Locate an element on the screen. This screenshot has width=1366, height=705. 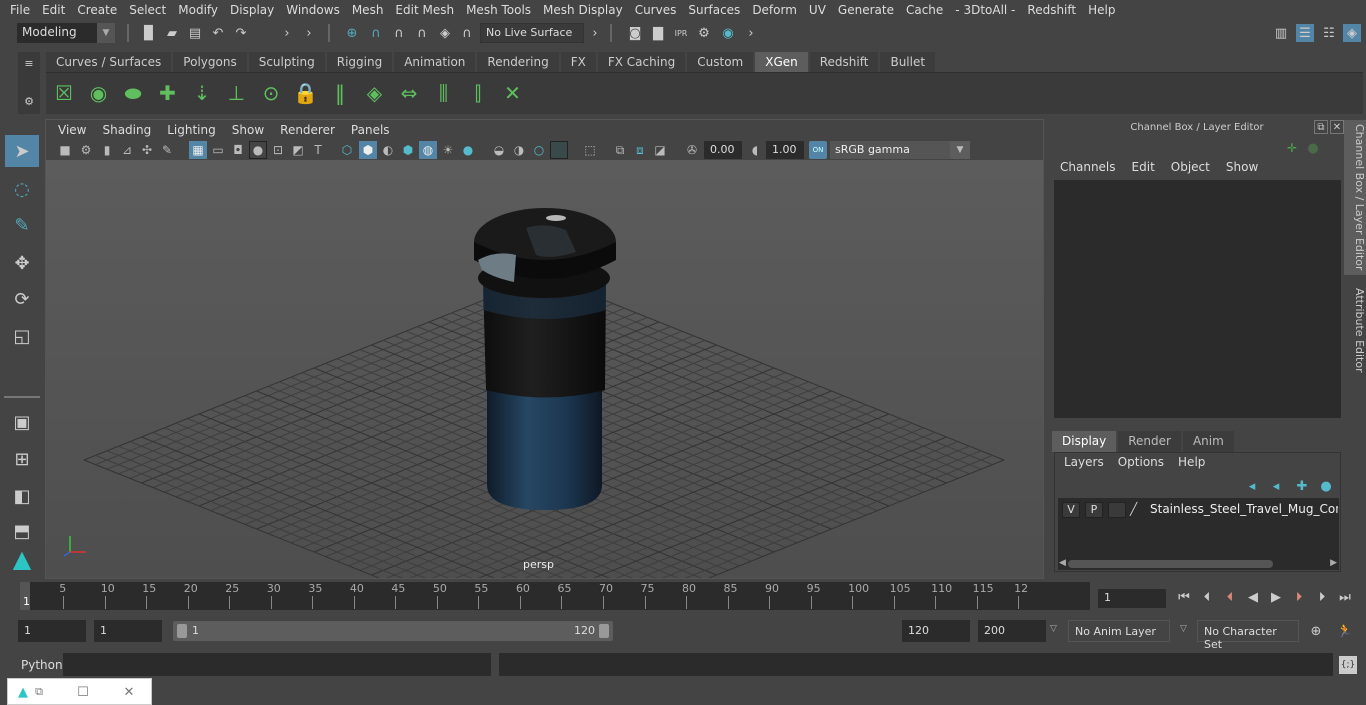
play-backwards-icon: ◀ is located at coordinates (1253, 597).